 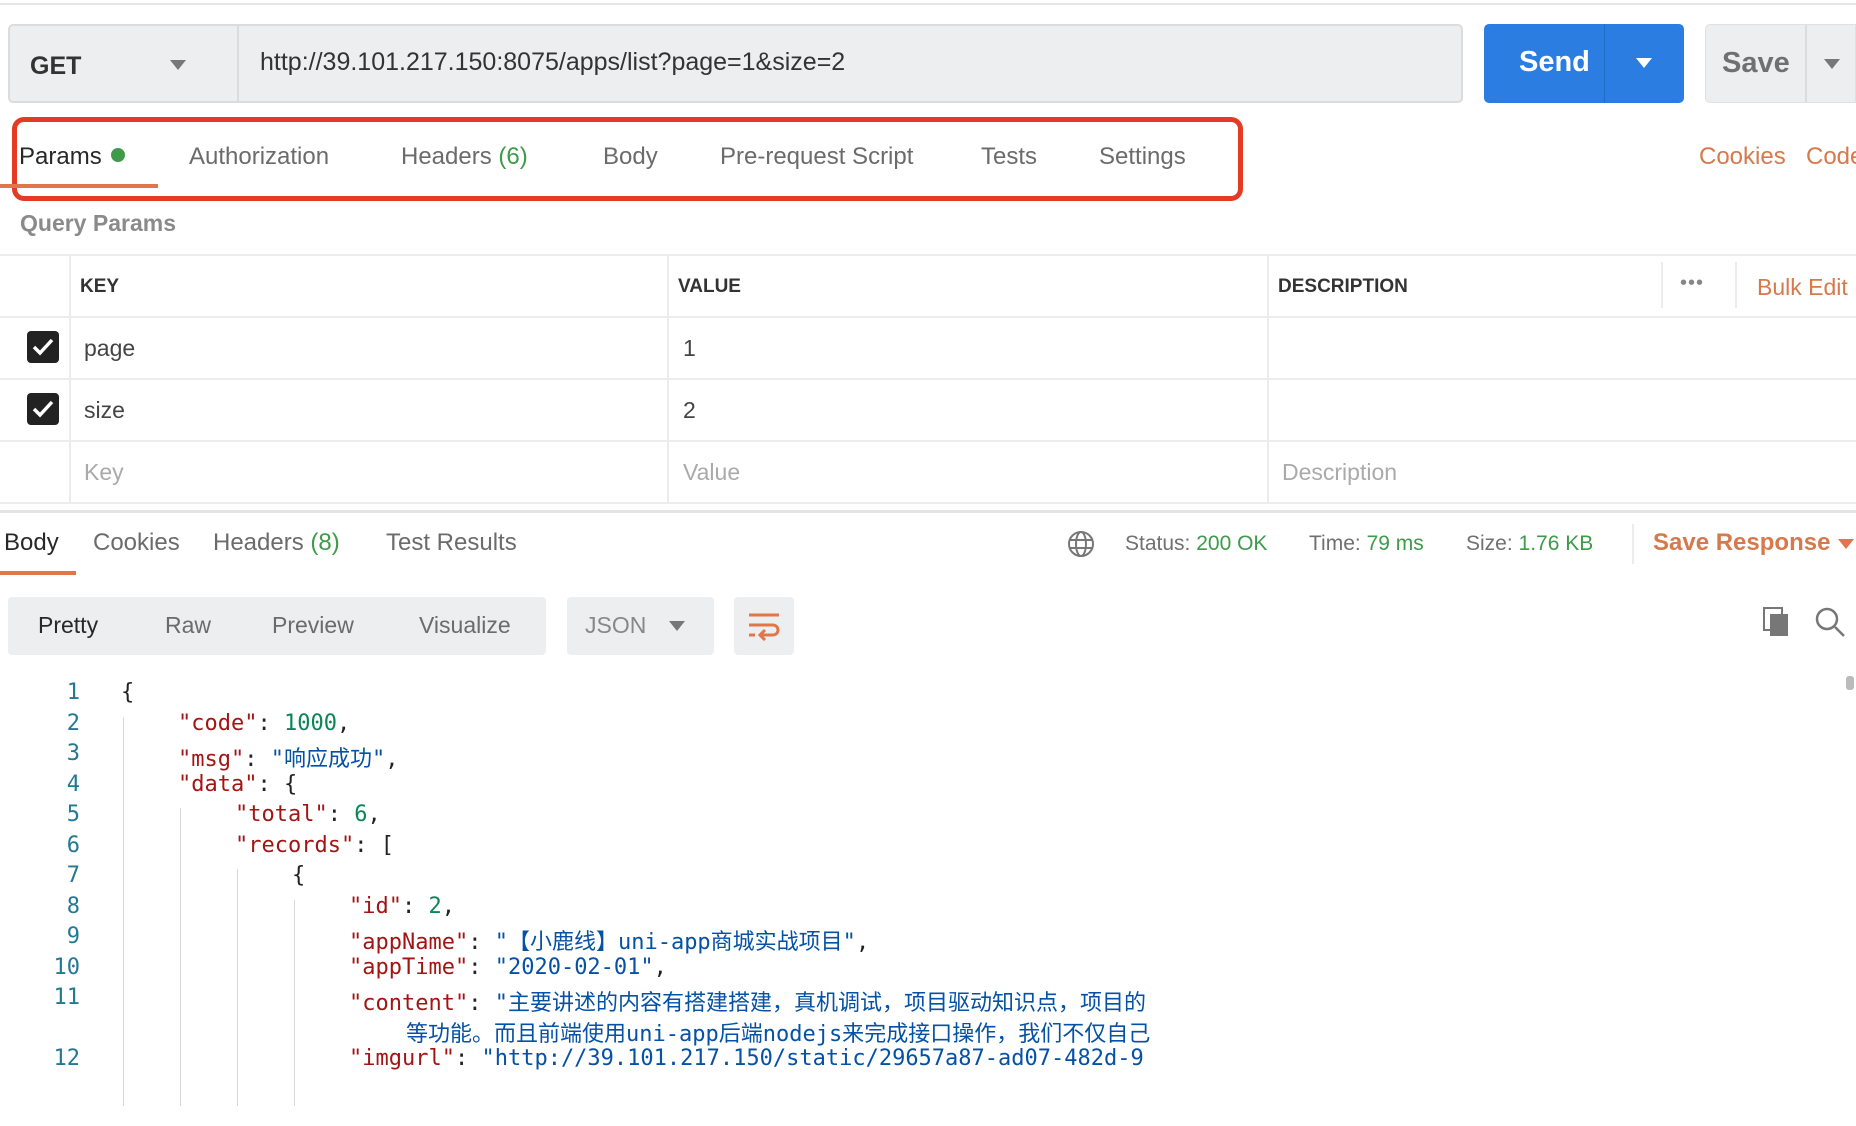 What do you see at coordinates (1335, 543) in the screenshot?
I see `time-label: Time:` at bounding box center [1335, 543].